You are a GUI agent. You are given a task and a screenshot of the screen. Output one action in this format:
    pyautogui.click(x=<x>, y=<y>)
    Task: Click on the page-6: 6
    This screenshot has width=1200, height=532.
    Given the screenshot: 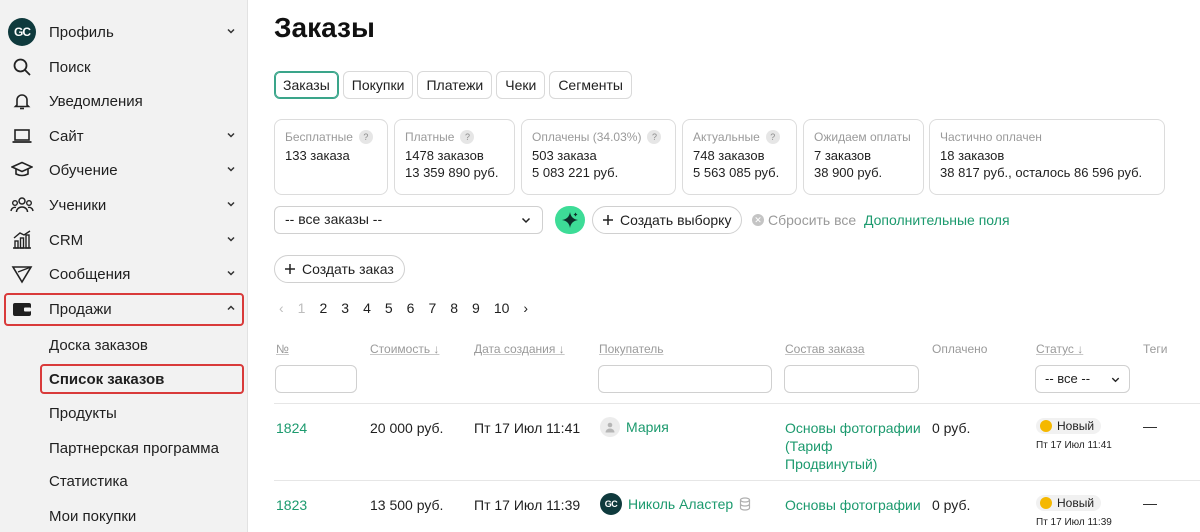 What is the action you would take?
    pyautogui.click(x=411, y=308)
    